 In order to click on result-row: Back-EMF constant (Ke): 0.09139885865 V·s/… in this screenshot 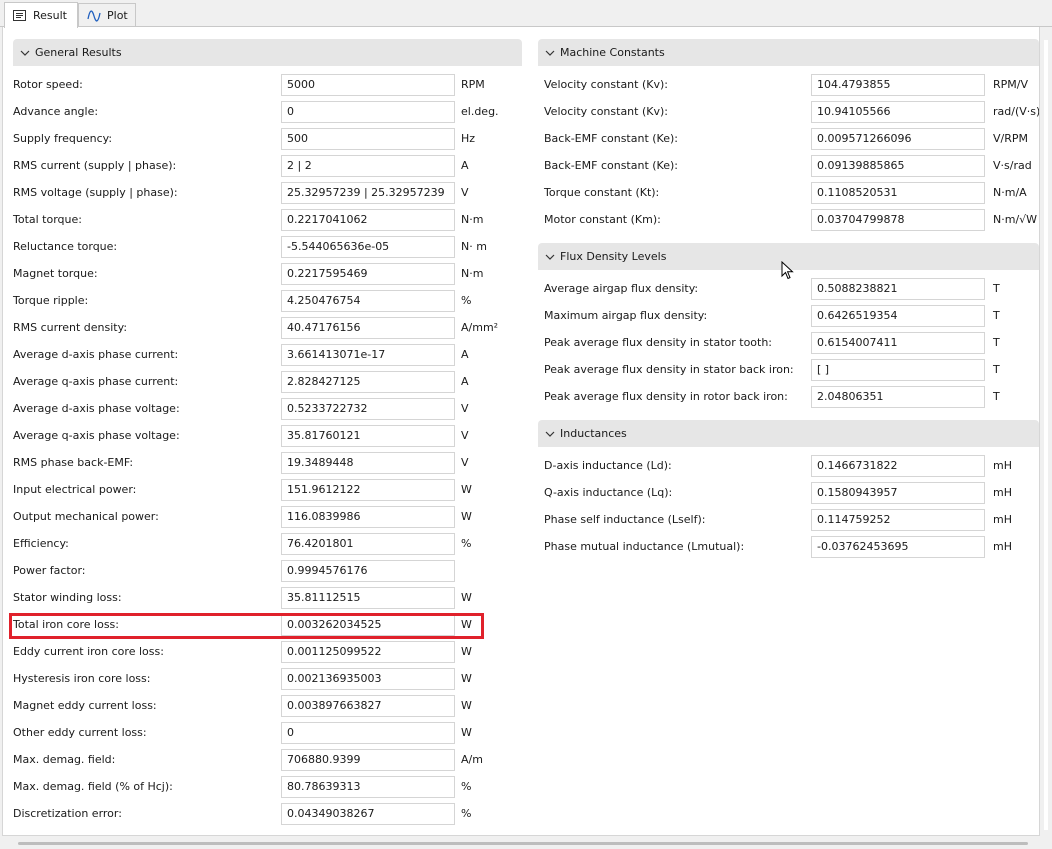, I will do `click(791, 166)`.